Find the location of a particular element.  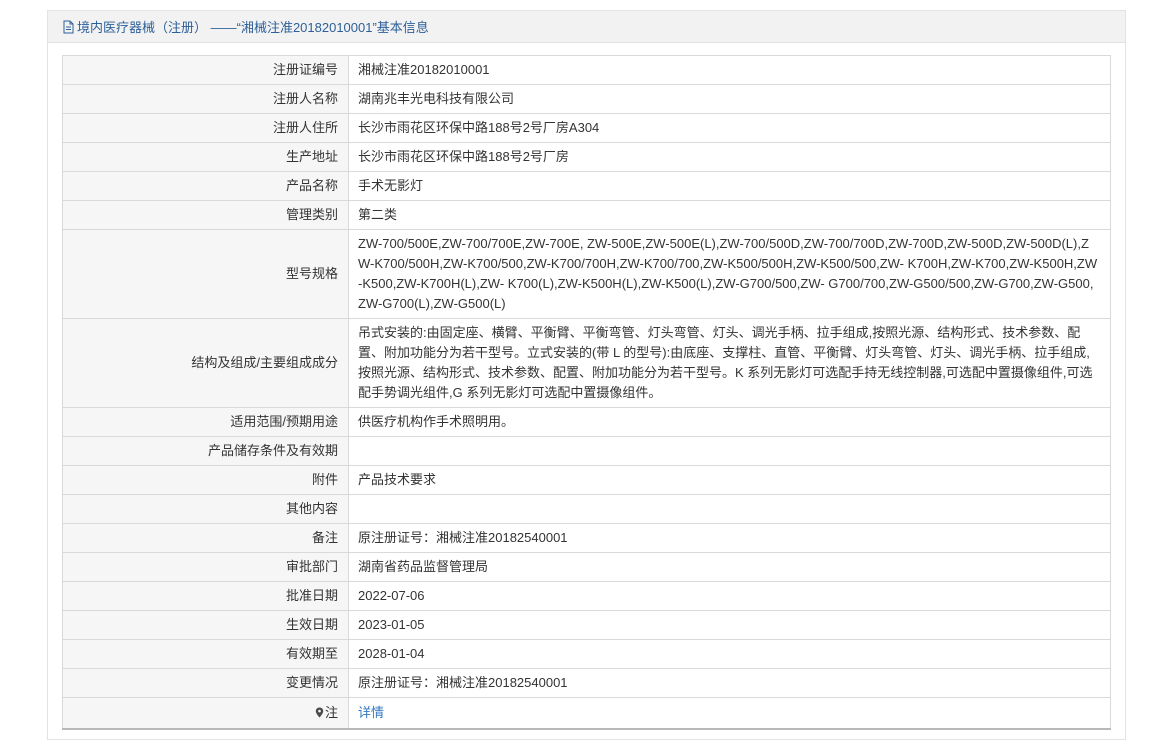

row-registration-number: 注册证编号 湘械注准20182010001 is located at coordinates (586, 70).